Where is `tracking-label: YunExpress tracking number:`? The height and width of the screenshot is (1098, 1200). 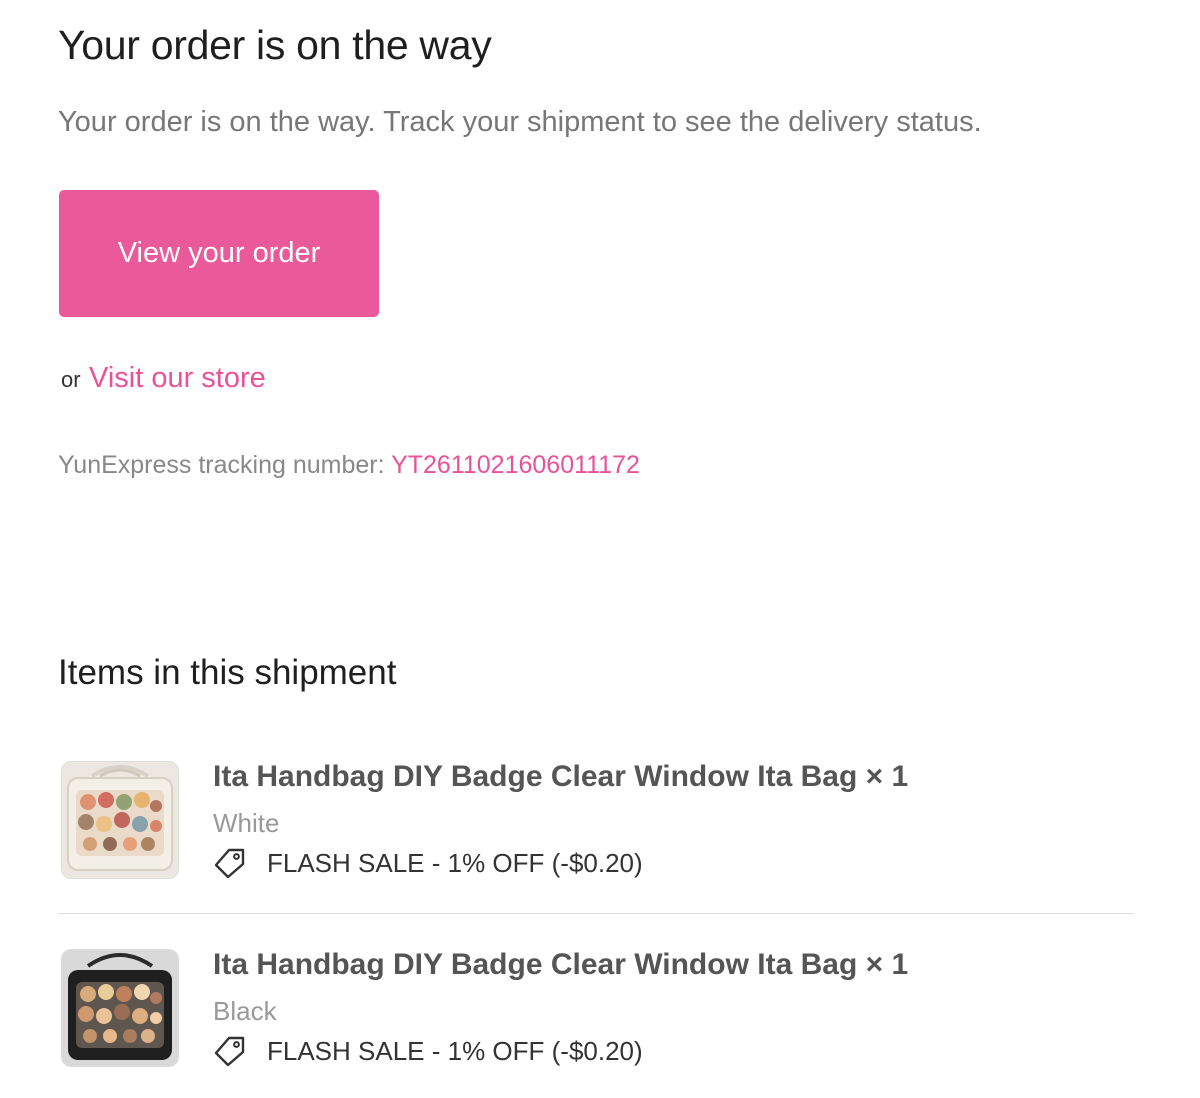 tracking-label: YunExpress tracking number: is located at coordinates (221, 465).